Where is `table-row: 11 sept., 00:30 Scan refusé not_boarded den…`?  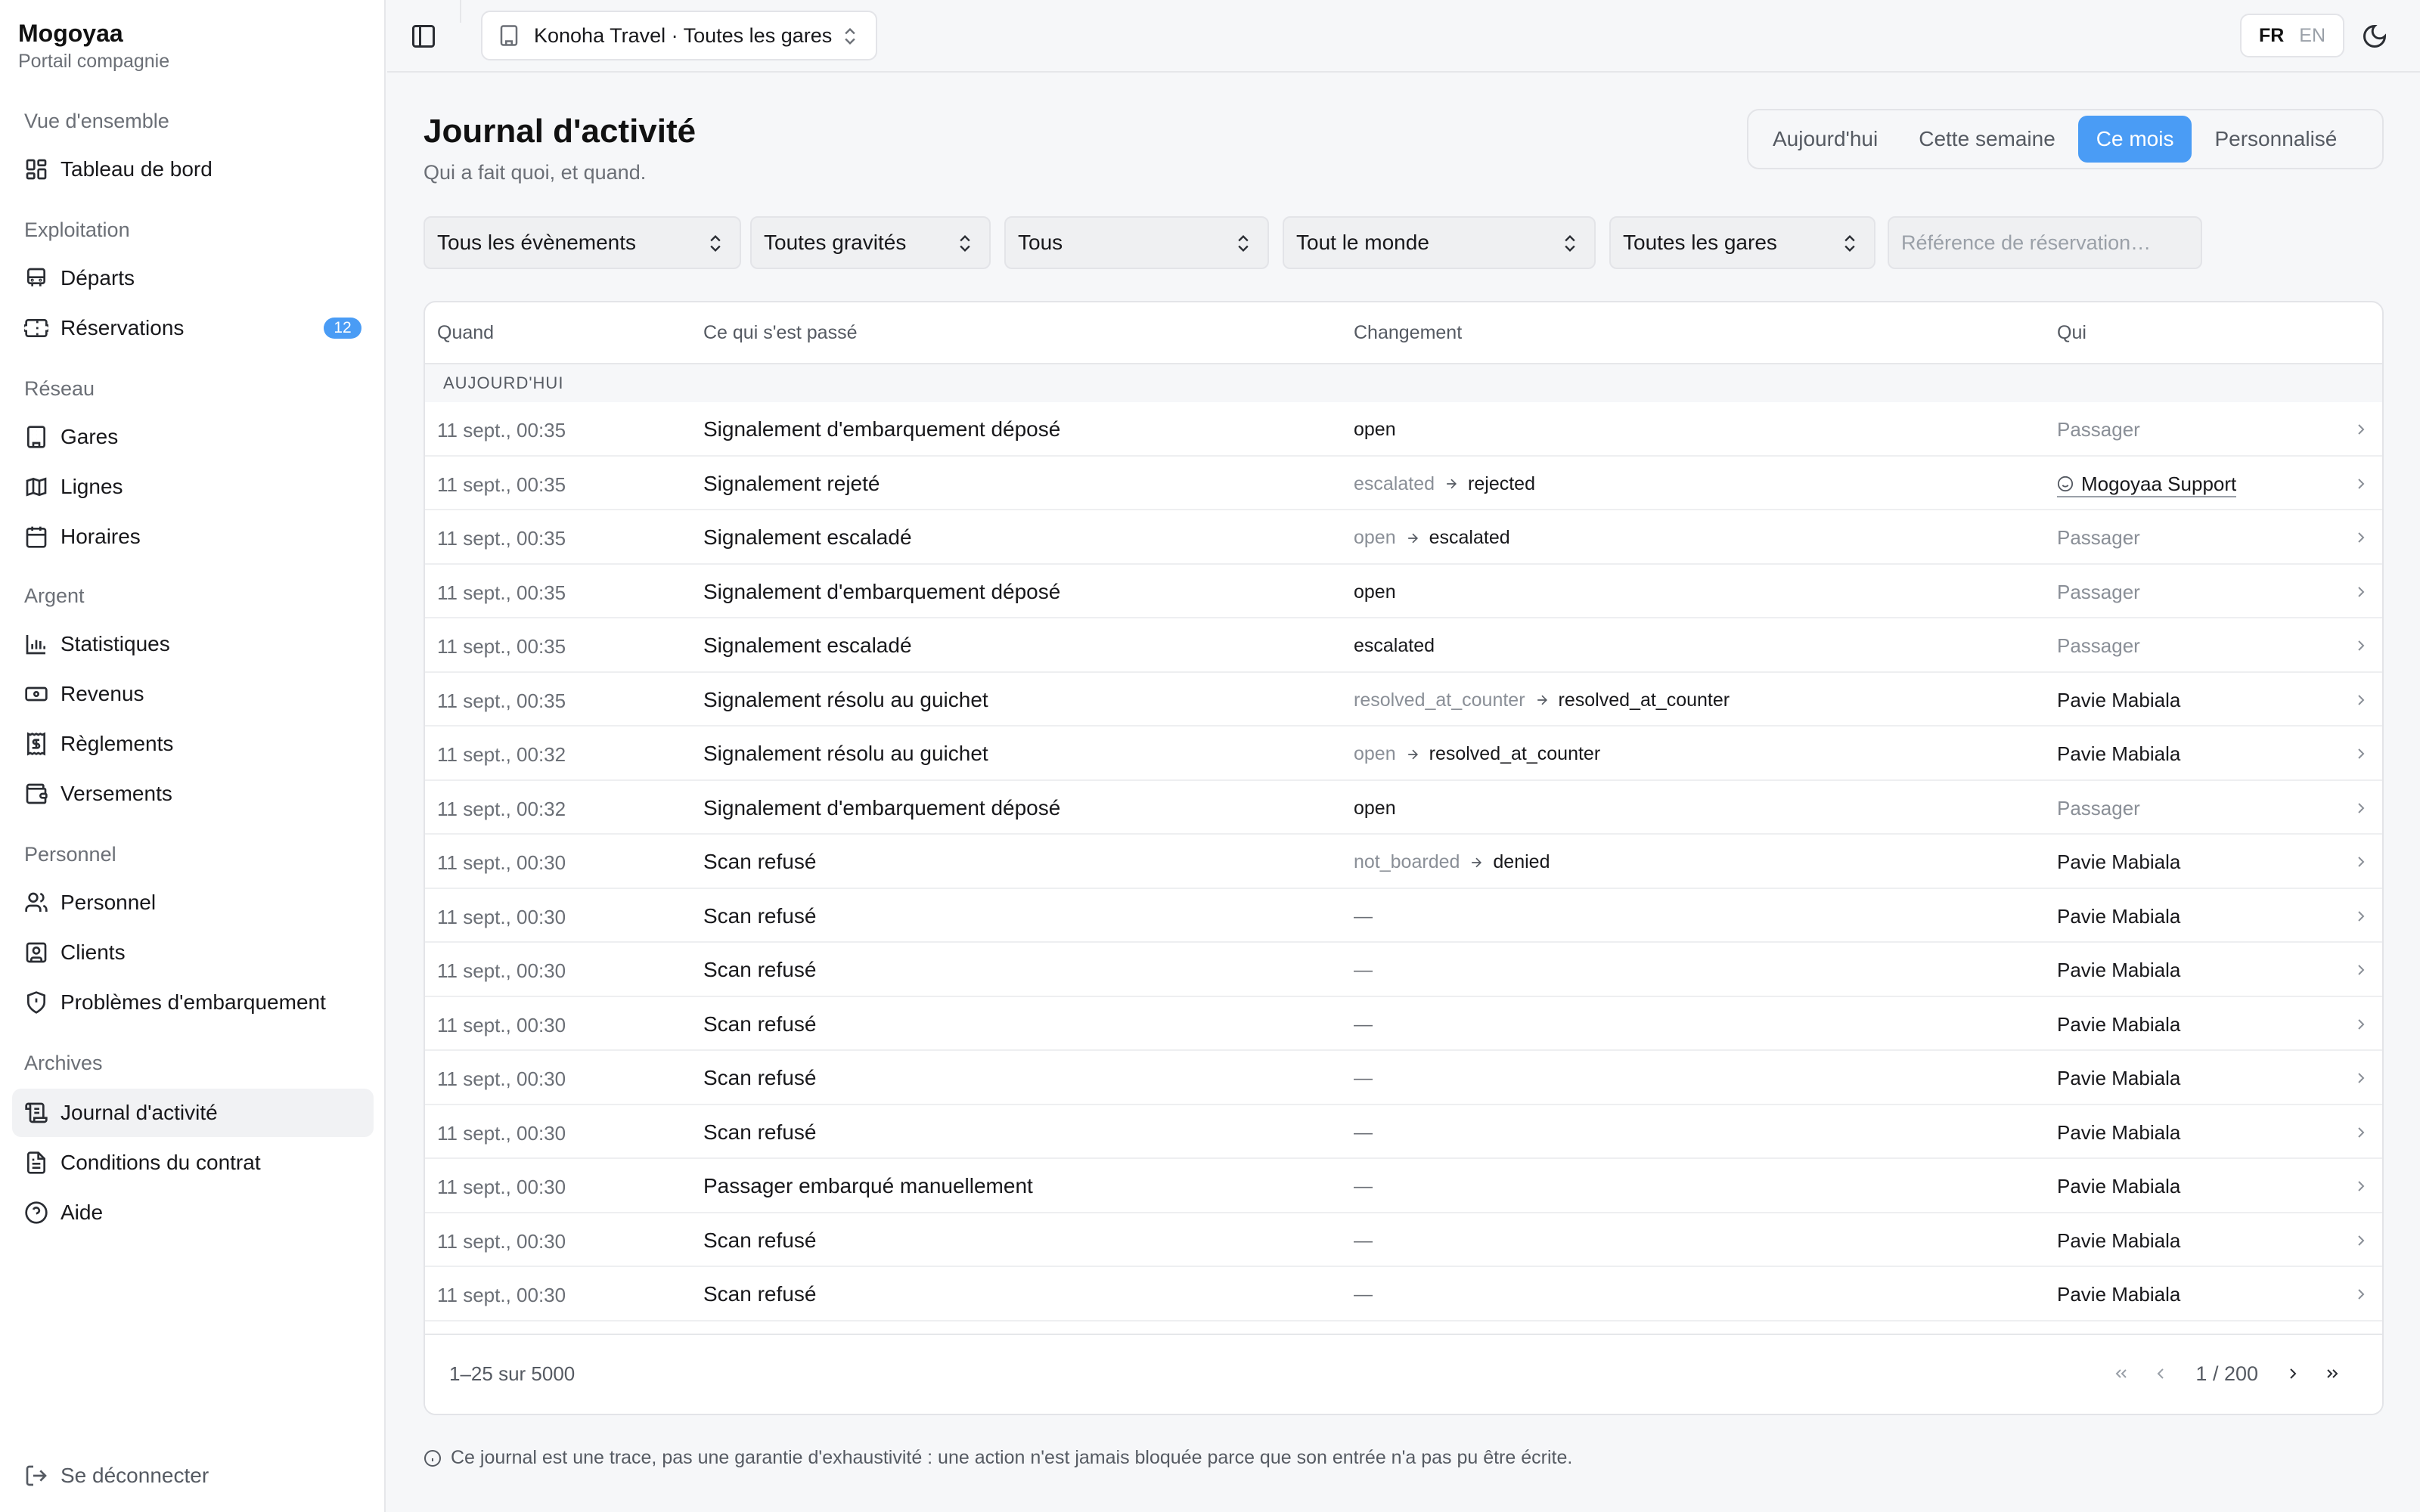 table-row: 11 sept., 00:30 Scan refusé not_boarded den… is located at coordinates (1403, 862).